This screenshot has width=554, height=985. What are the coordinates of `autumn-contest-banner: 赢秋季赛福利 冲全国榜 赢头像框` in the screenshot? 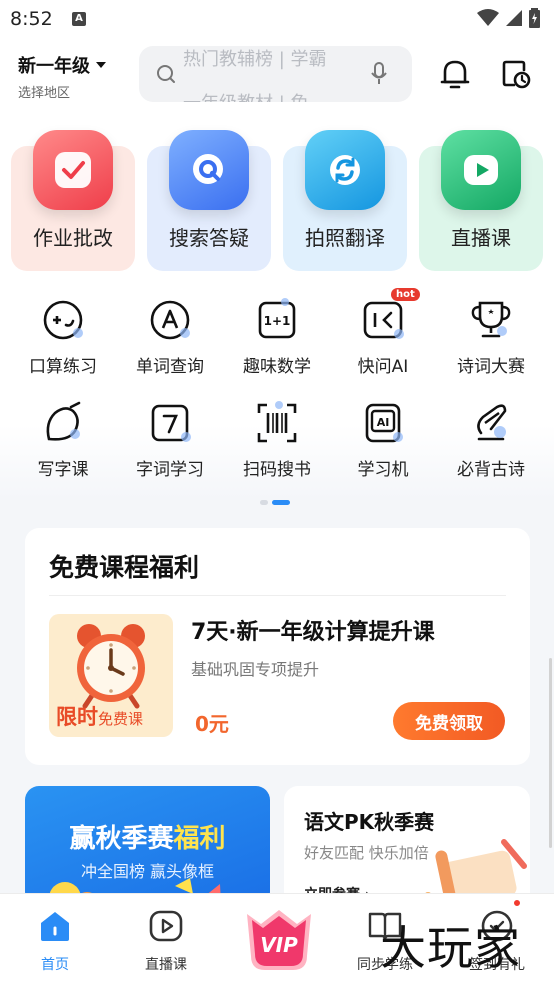 It's located at (147, 846).